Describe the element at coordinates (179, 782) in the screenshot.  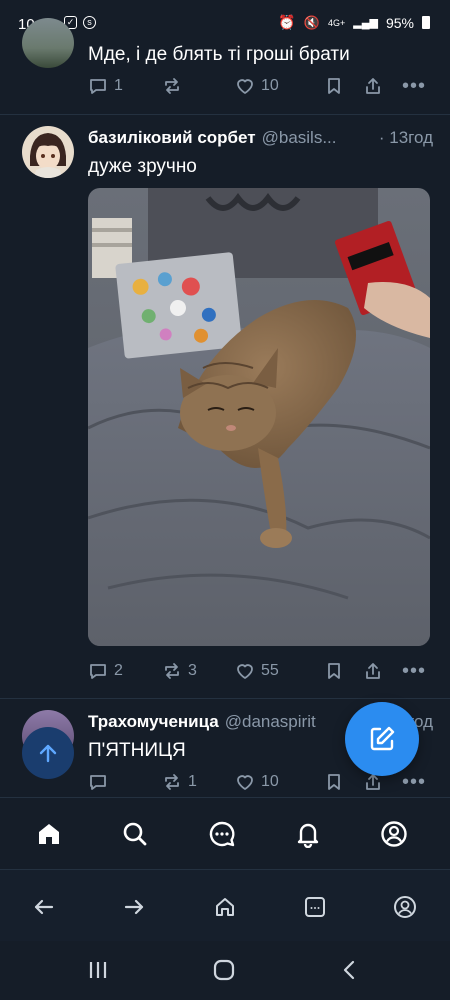
I see `repost-button: 1` at that location.